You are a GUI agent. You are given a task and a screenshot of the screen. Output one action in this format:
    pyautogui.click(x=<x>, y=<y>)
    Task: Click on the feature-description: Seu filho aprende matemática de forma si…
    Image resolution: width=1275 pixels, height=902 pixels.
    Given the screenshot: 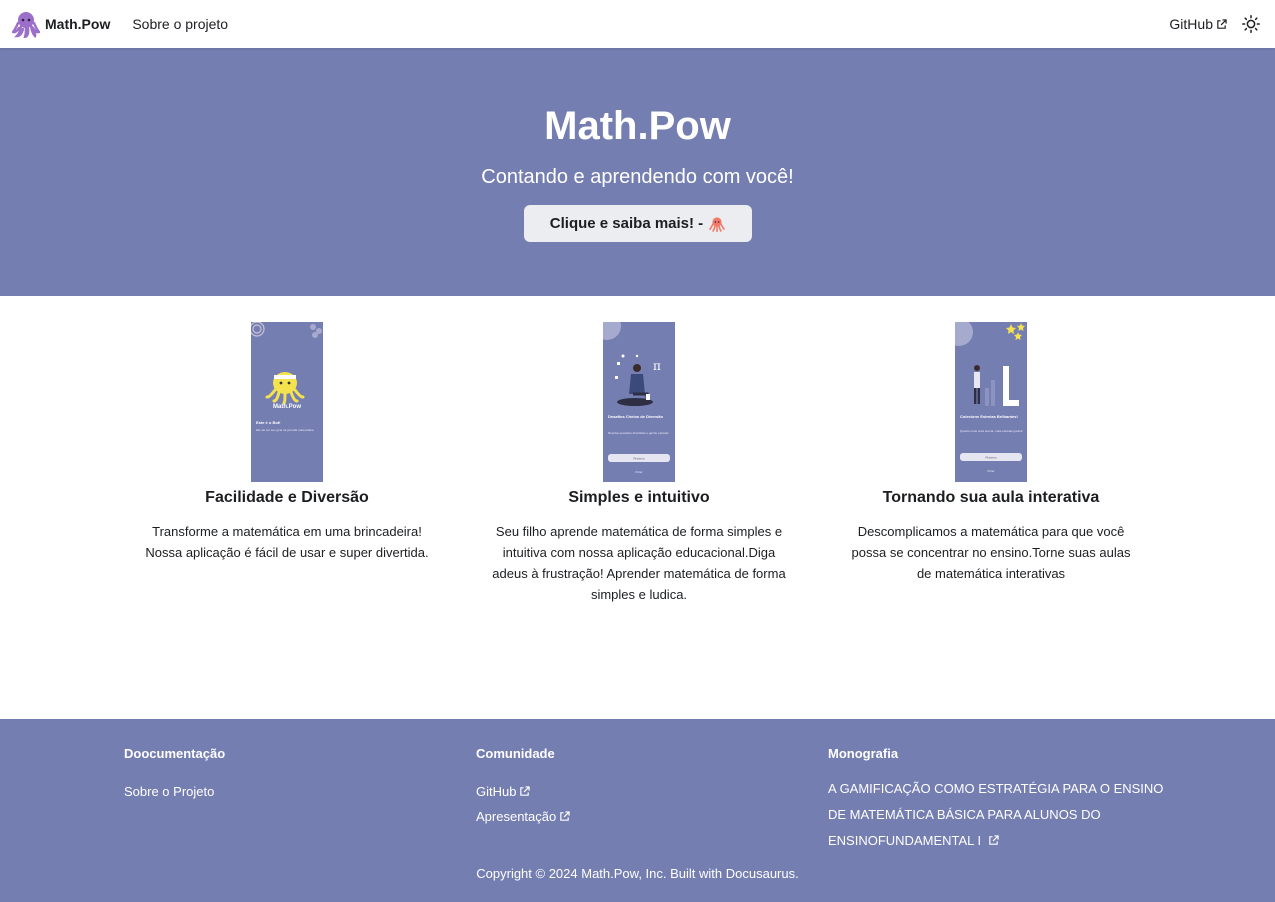 What is the action you would take?
    pyautogui.click(x=639, y=563)
    